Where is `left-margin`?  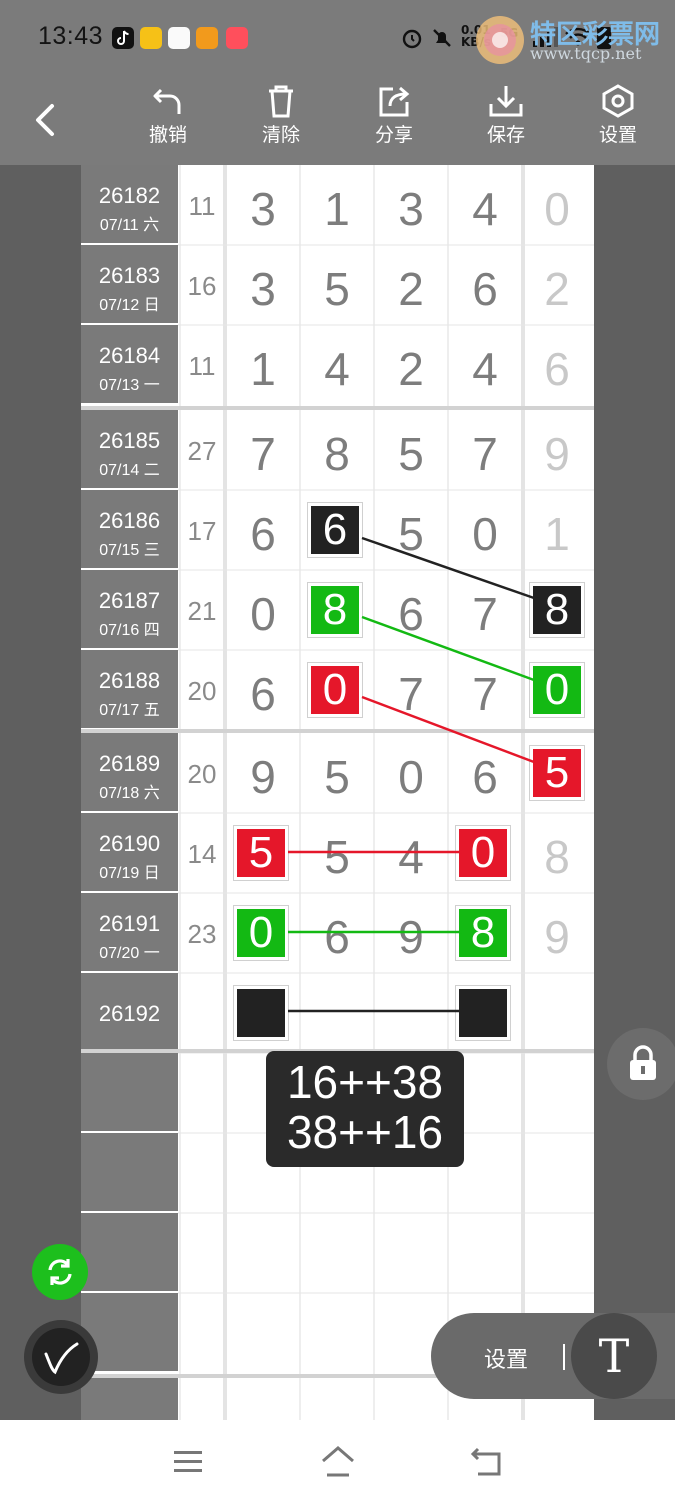 left-margin is located at coordinates (40, 792).